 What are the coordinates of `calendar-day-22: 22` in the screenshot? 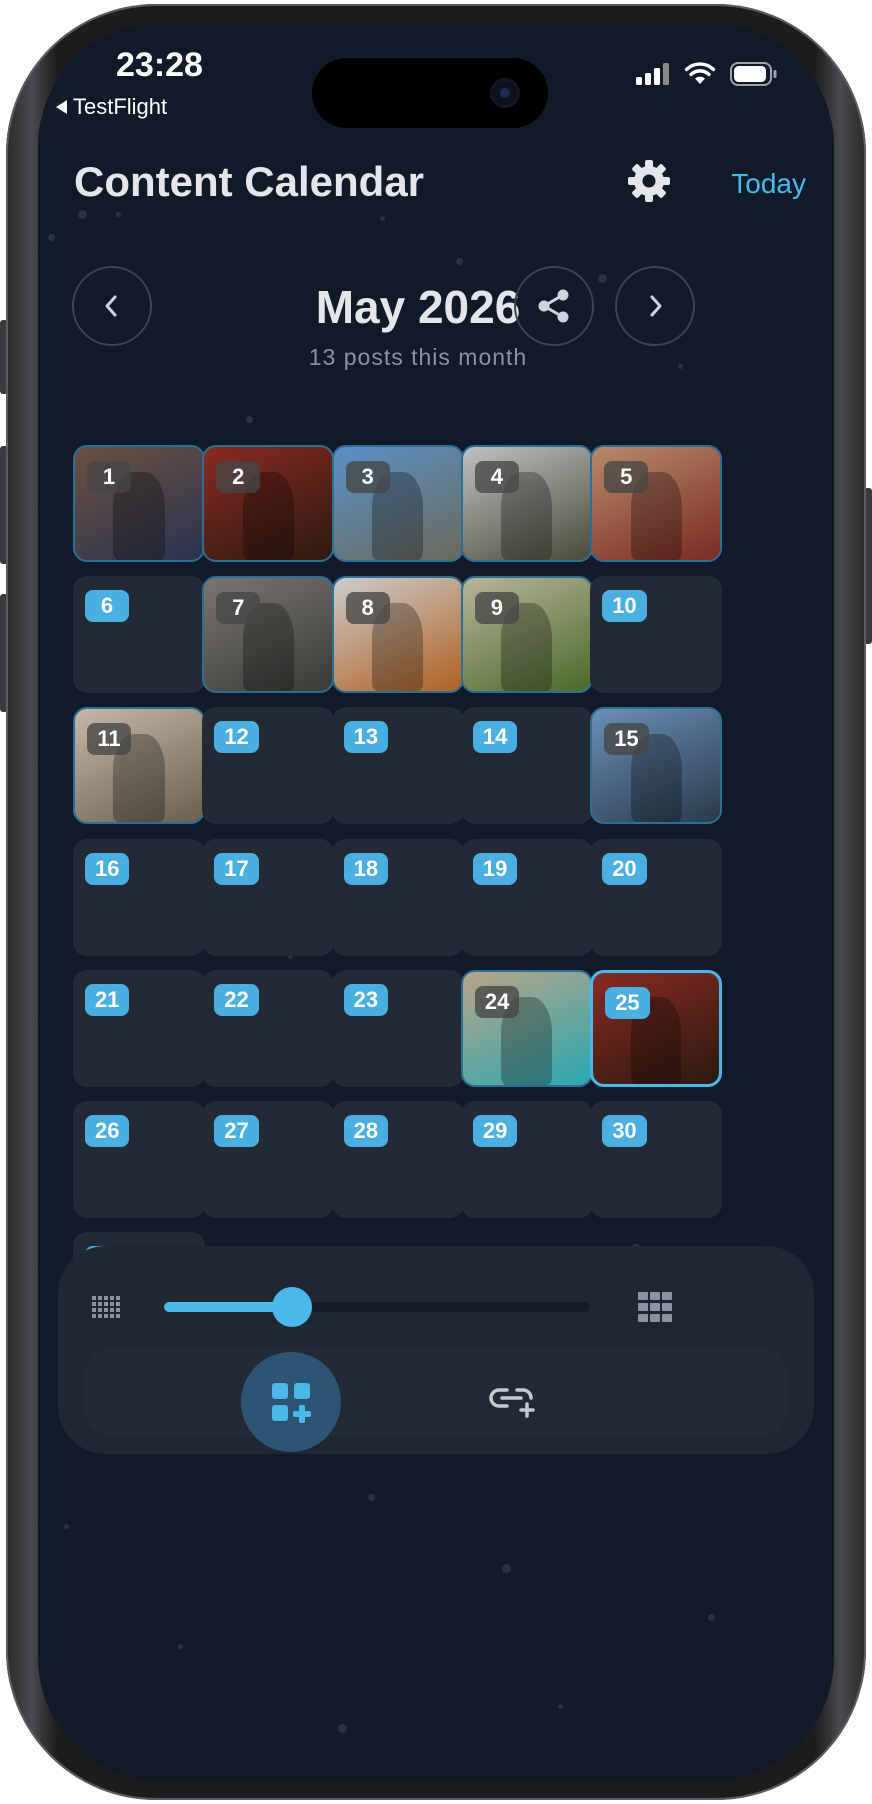 It's located at (268, 1028).